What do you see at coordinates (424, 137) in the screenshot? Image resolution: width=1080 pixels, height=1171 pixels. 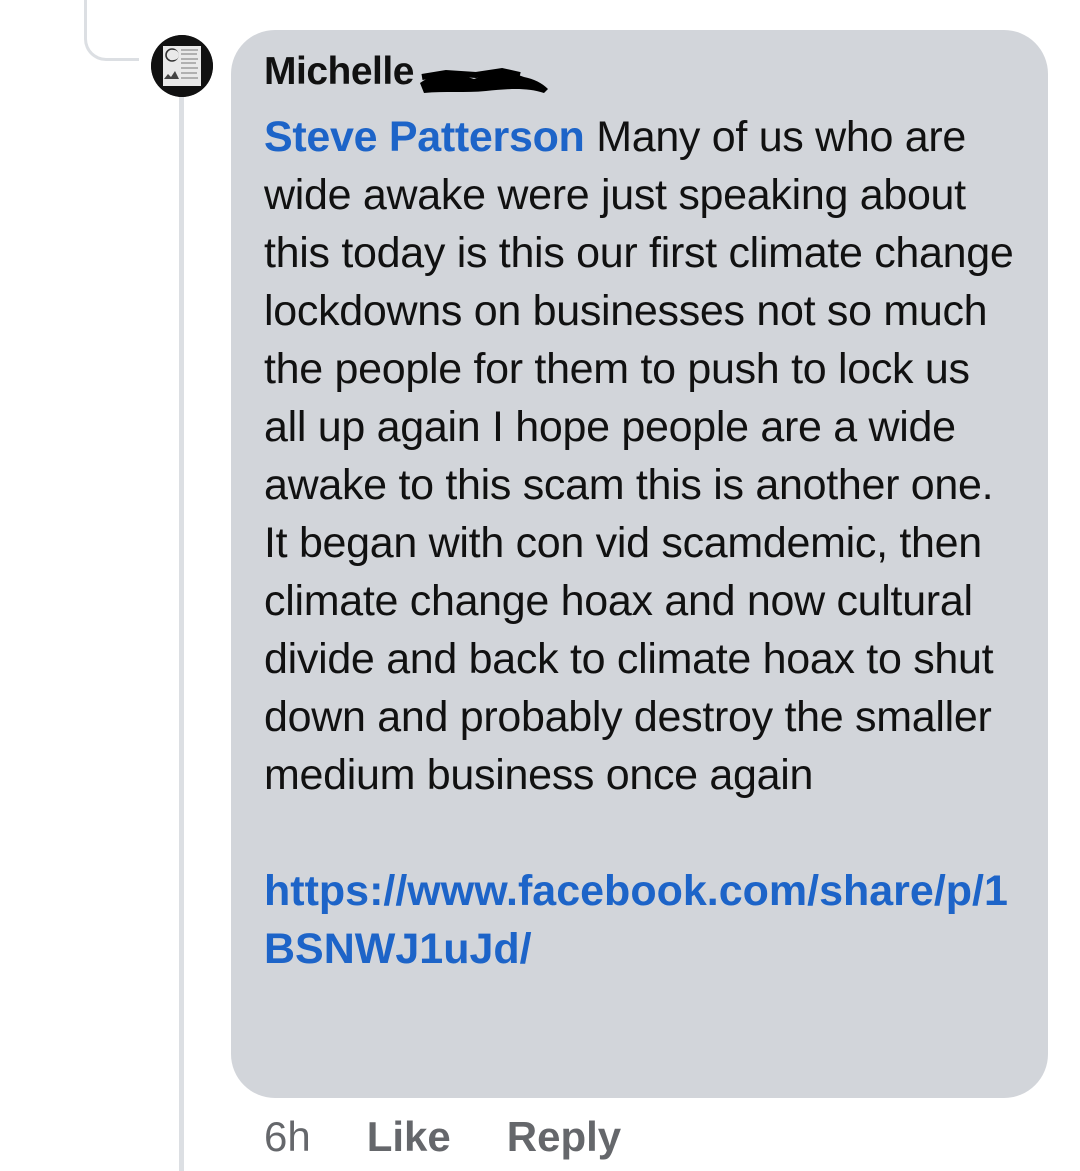 I see `mentioned-user-link: Steve Patterson` at bounding box center [424, 137].